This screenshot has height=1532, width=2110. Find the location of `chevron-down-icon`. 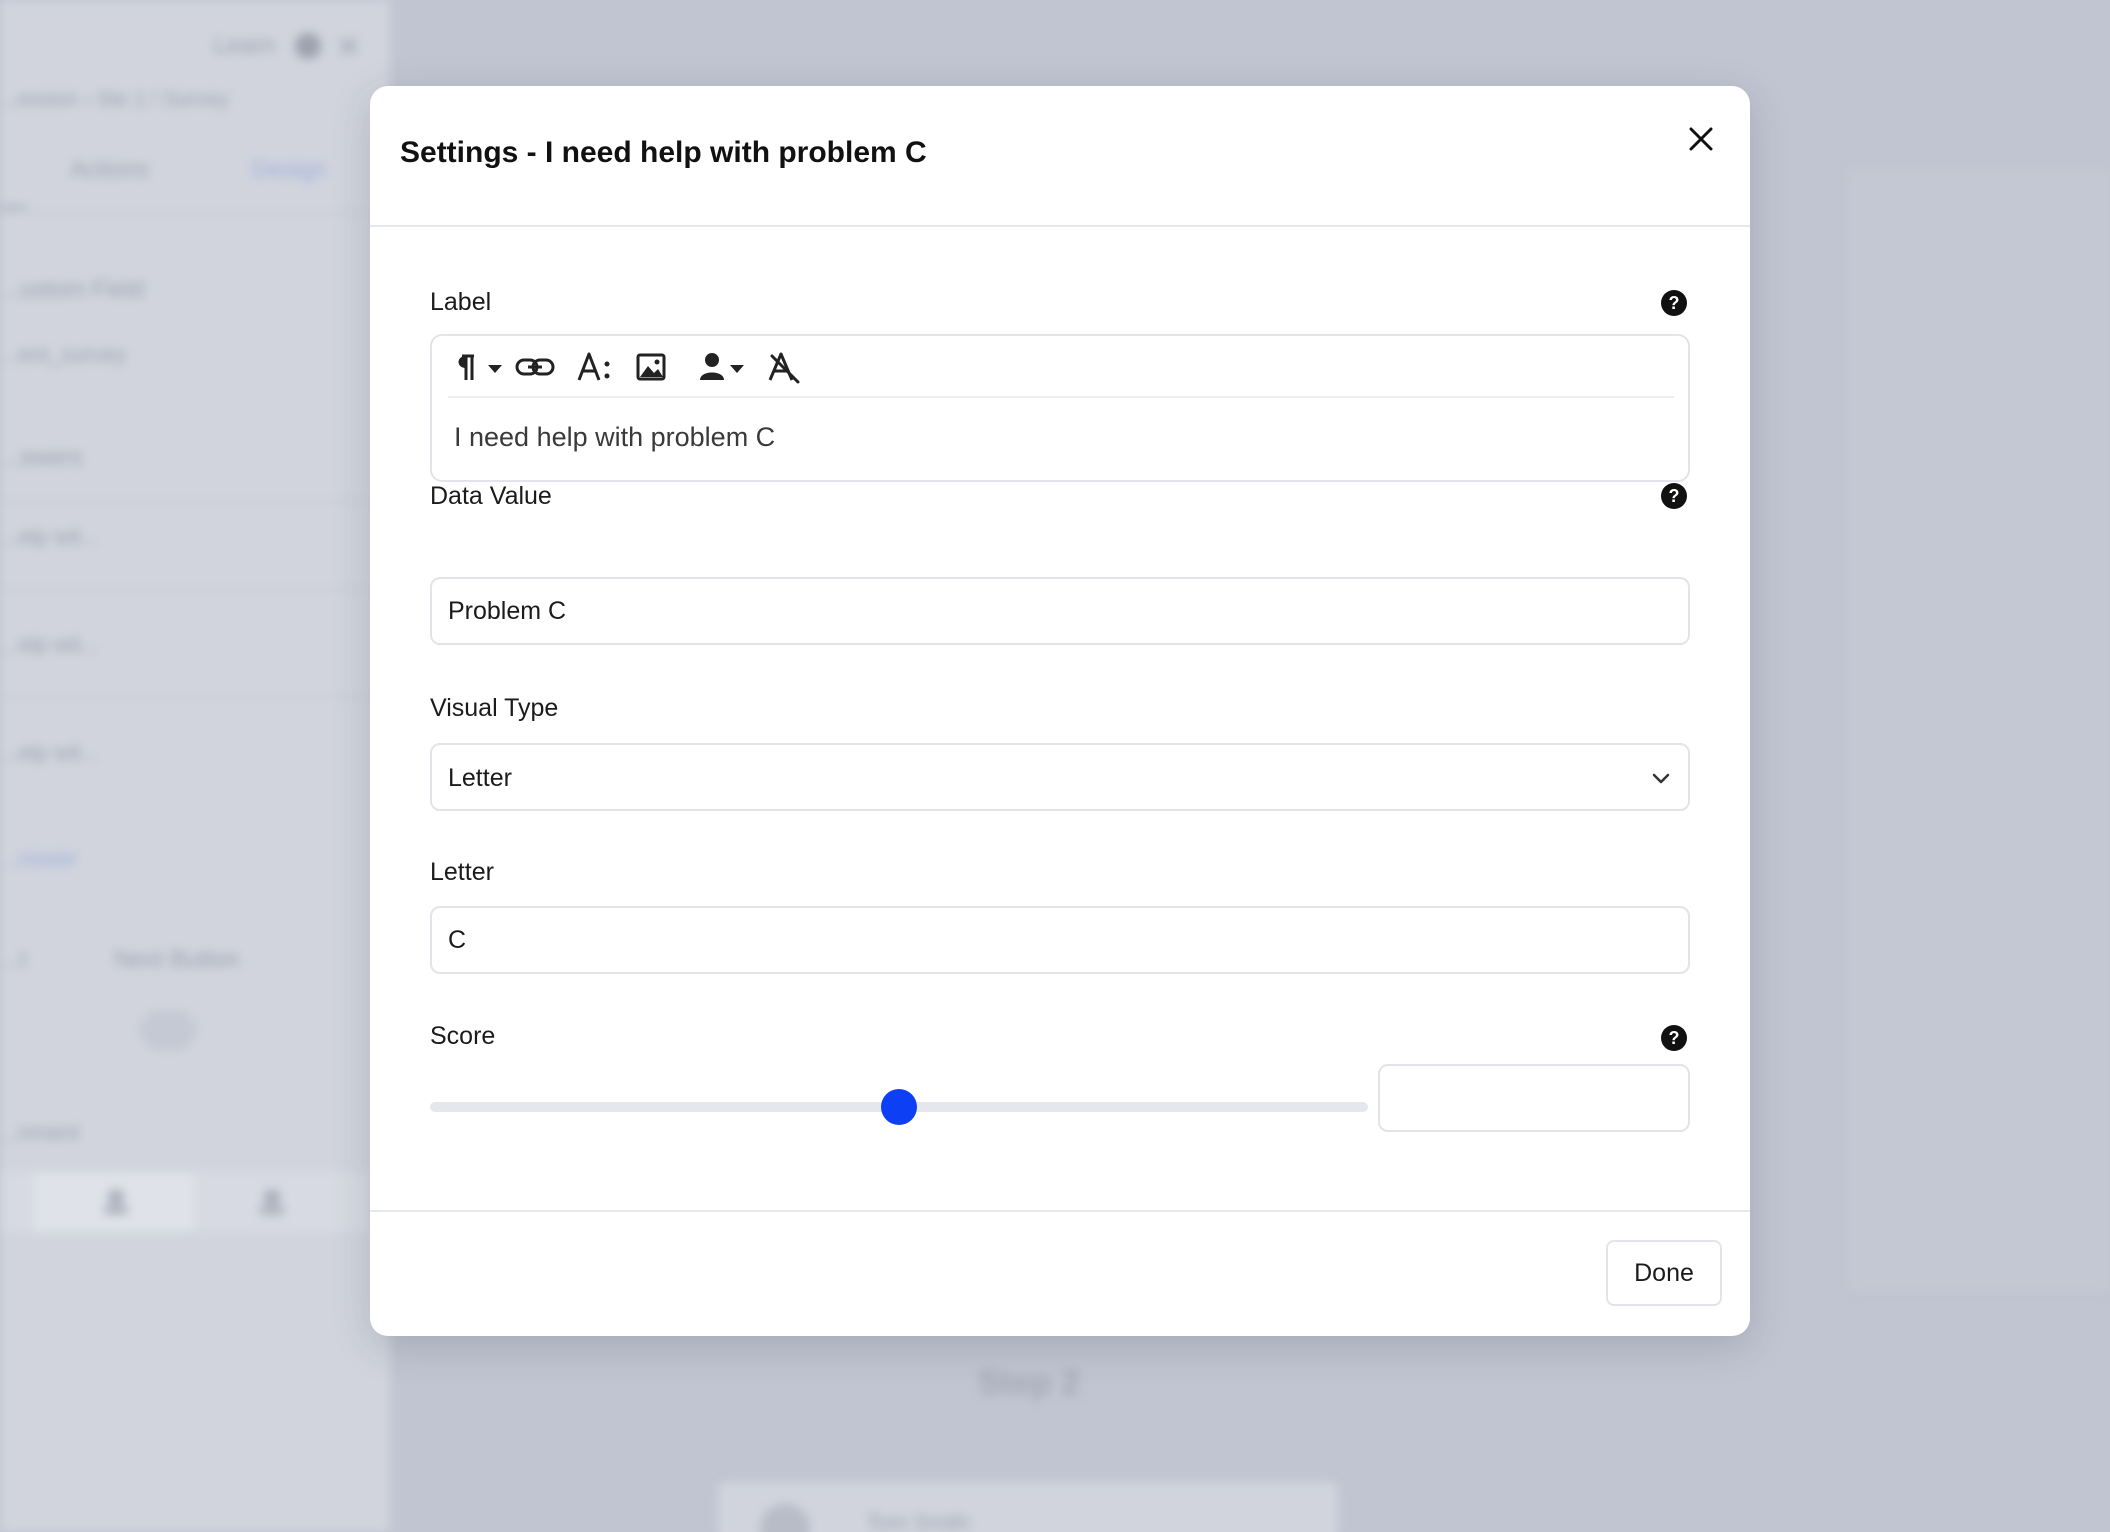

chevron-down-icon is located at coordinates (1661, 778).